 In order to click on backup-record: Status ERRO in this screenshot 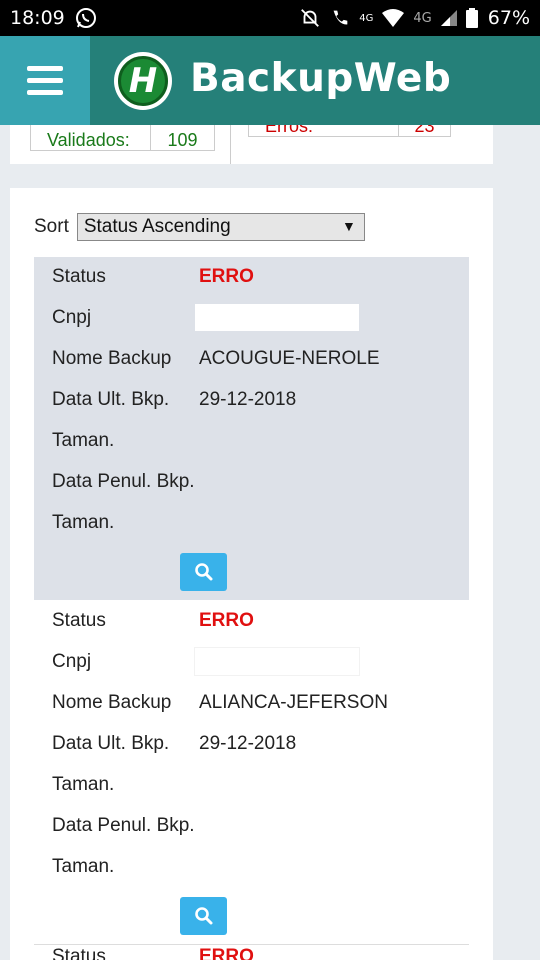, I will do `click(251, 953)`.